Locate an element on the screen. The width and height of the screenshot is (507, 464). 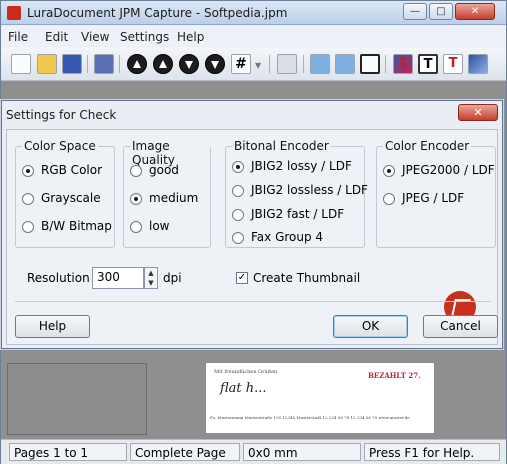
go-to-page-icon: # is located at coordinates (241, 64).